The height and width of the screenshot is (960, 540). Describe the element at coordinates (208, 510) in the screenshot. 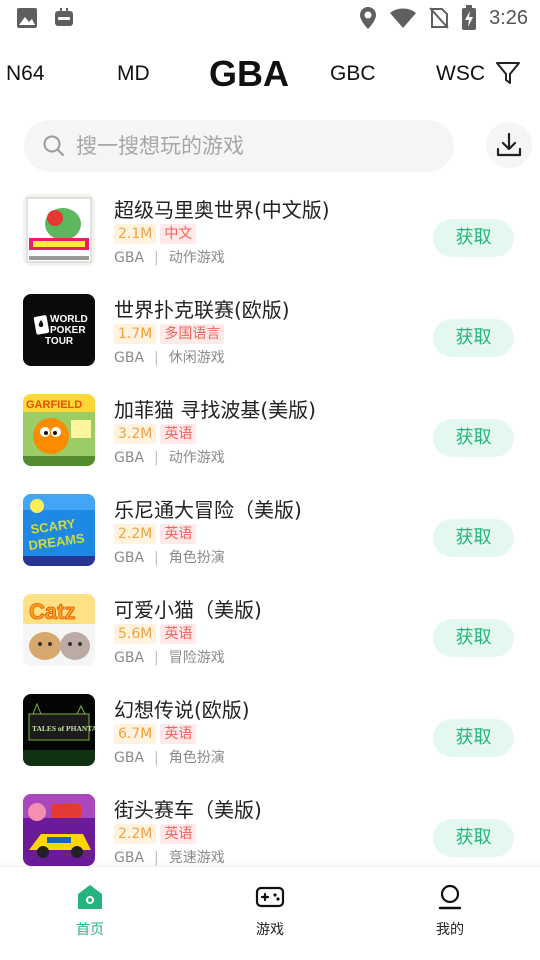

I see `game-title: 乐尼通大冒险（美版)` at that location.